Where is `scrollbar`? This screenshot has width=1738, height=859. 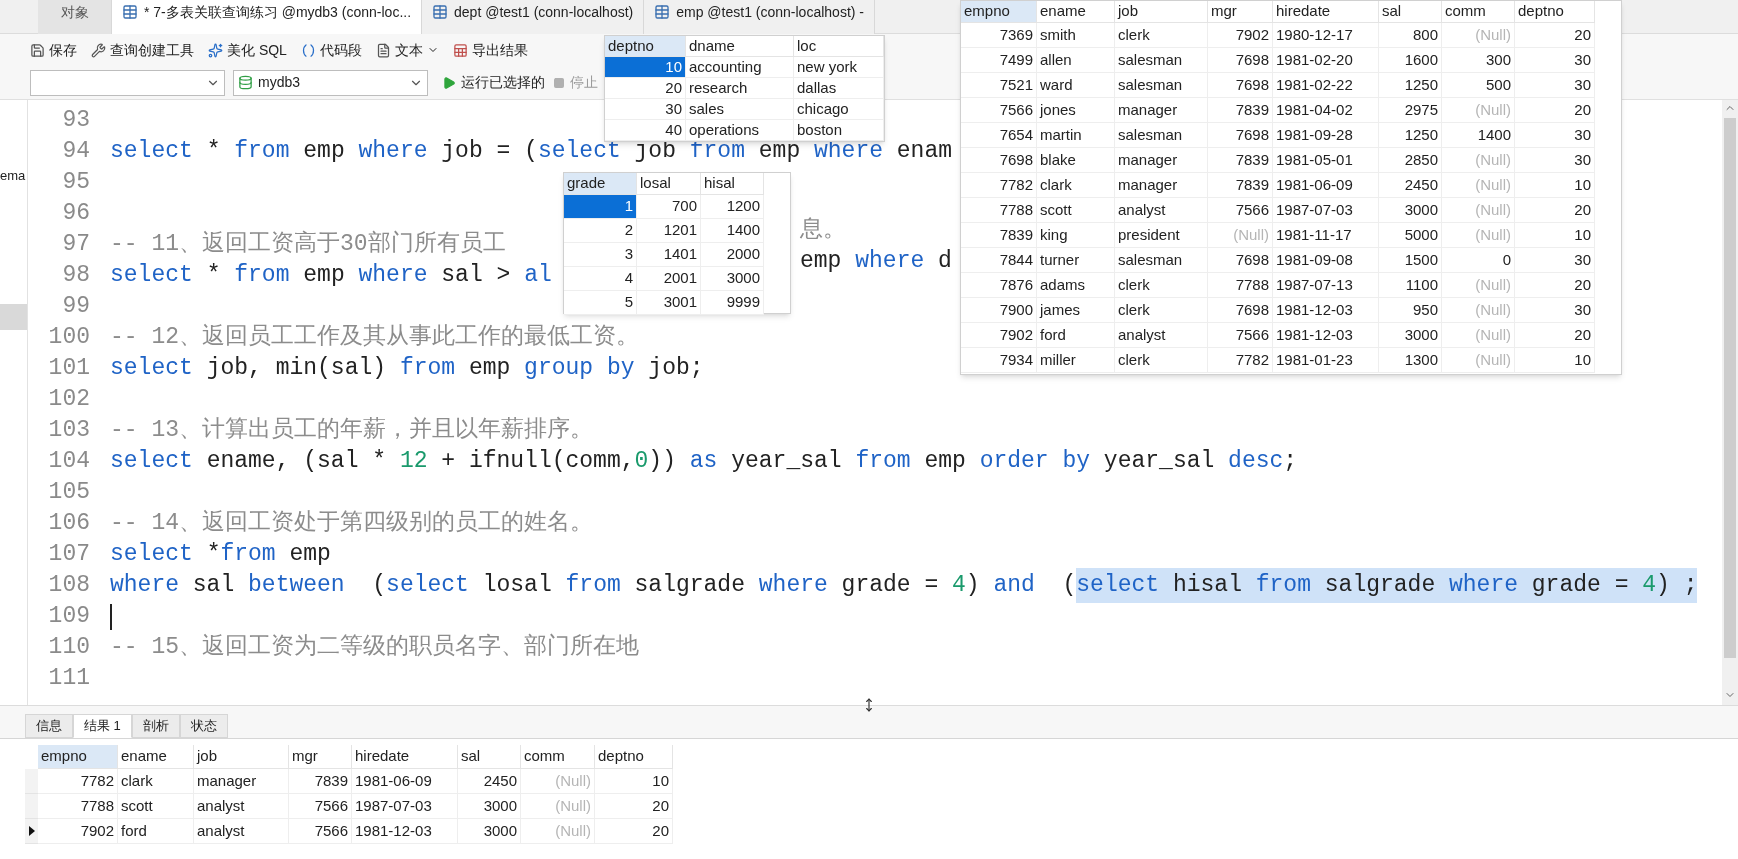 scrollbar is located at coordinates (1730, 402).